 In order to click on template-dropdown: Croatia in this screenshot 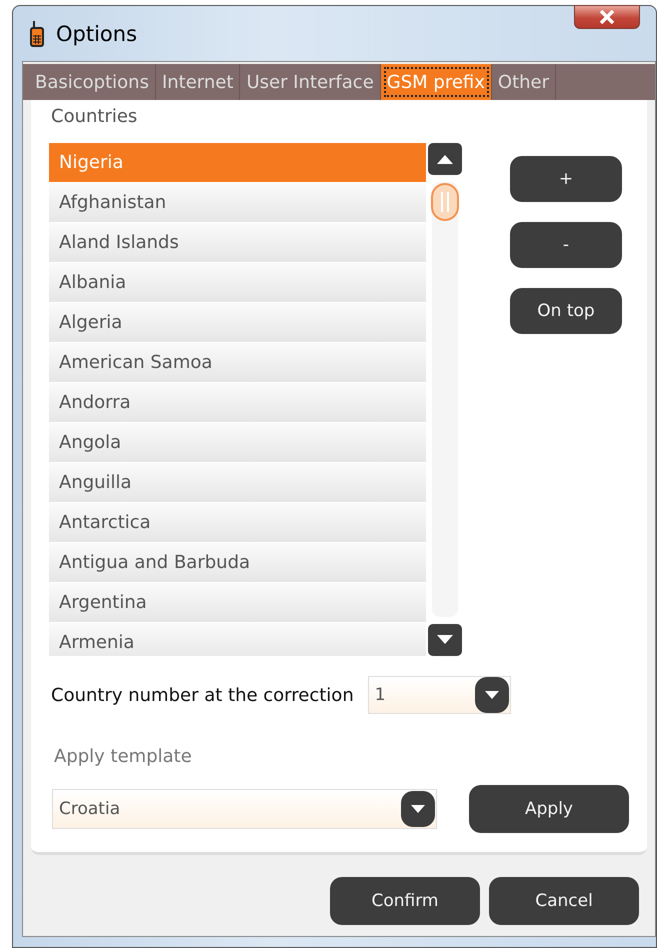, I will do `click(244, 809)`.